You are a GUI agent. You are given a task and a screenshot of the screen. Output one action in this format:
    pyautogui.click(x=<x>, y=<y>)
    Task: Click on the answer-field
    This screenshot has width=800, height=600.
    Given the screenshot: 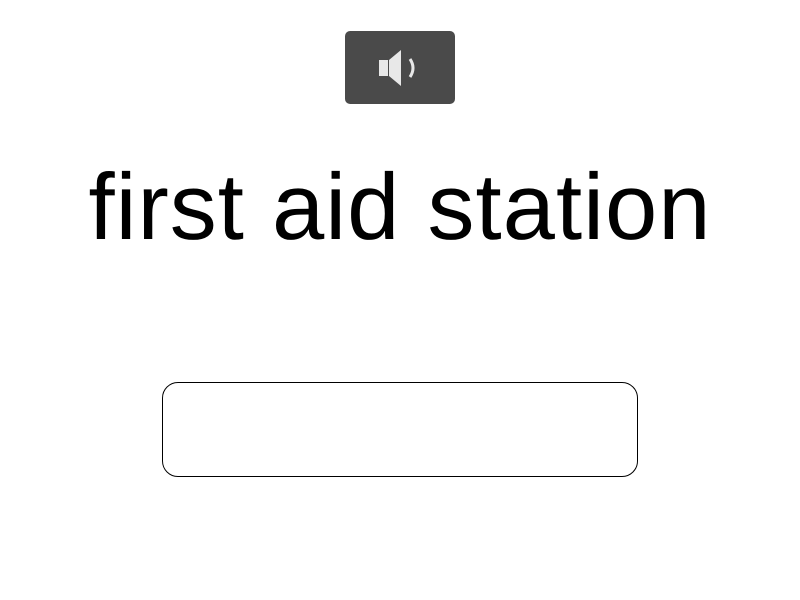 What is the action you would take?
    pyautogui.click(x=400, y=429)
    